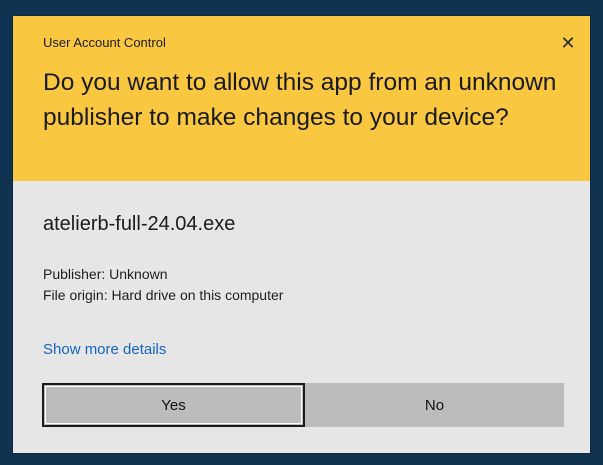 The image size is (603, 465). Describe the element at coordinates (104, 42) in the screenshot. I see `dialog-title: User Account Control` at that location.